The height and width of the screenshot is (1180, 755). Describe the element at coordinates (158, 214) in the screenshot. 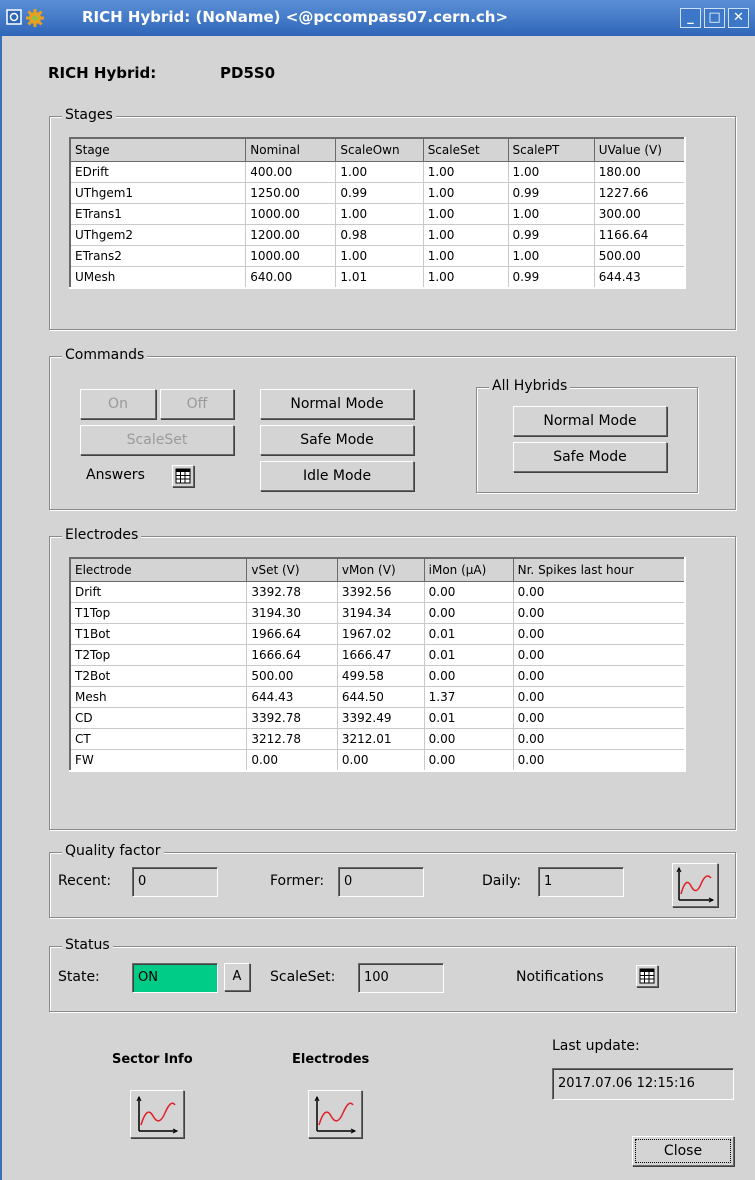

I see `row-header-cell: ETrans1` at that location.